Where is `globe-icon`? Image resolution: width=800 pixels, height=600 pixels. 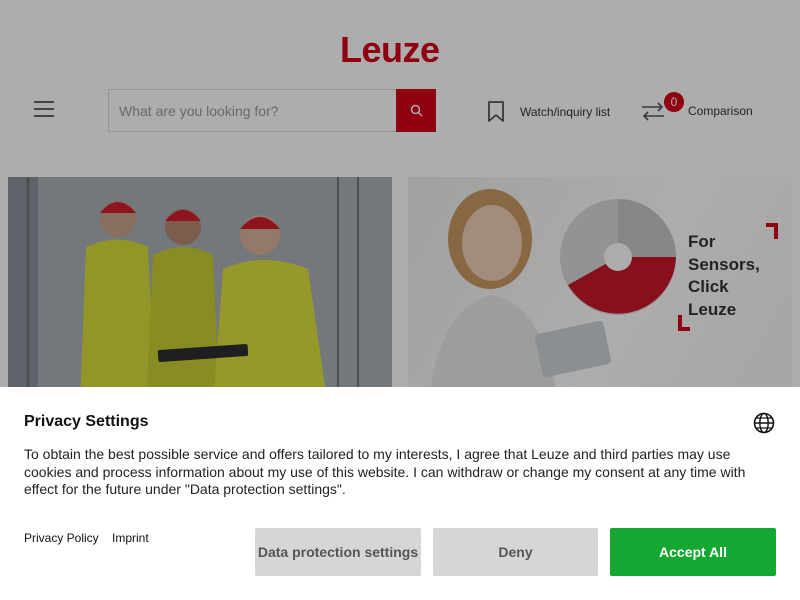
globe-icon is located at coordinates (764, 423).